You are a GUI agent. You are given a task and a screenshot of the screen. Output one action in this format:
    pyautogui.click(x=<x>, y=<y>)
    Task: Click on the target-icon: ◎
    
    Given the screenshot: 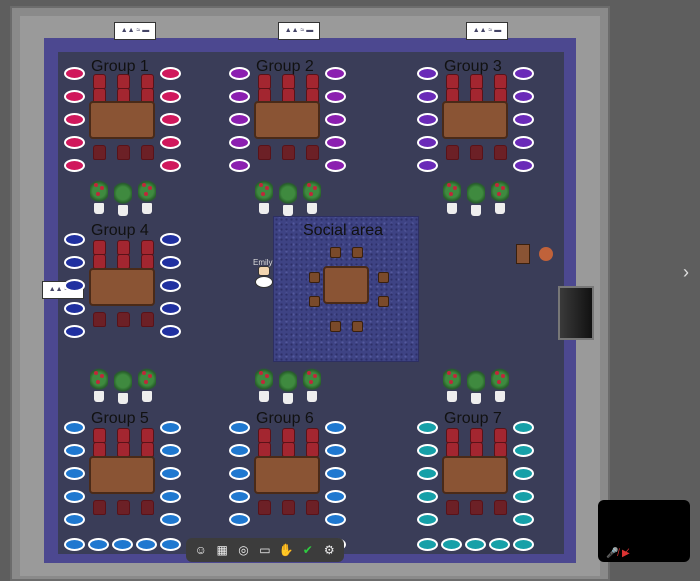 What is the action you would take?
    pyautogui.click(x=244, y=550)
    